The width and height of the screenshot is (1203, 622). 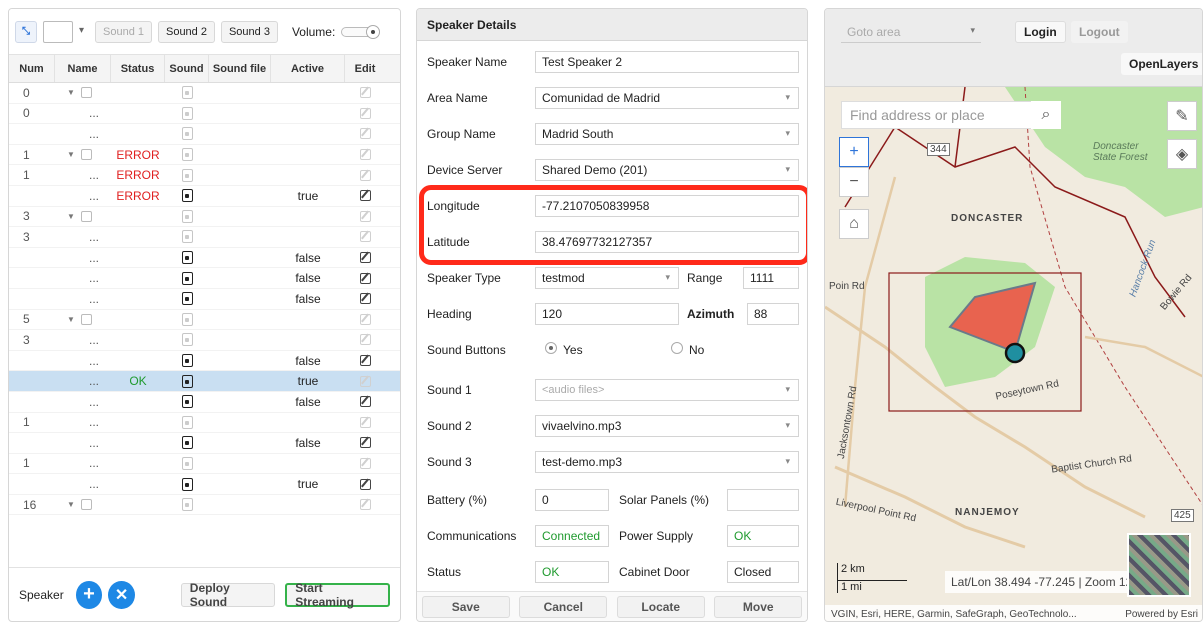 I want to click on col-edit: Edit, so click(x=365, y=68).